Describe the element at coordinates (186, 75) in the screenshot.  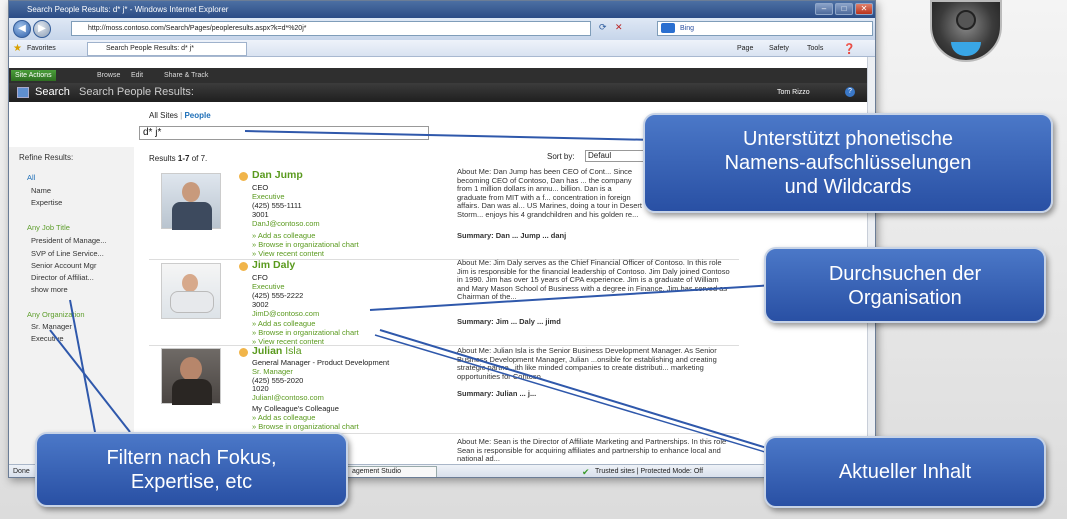
I see `tab-share-track: Share & Track` at that location.